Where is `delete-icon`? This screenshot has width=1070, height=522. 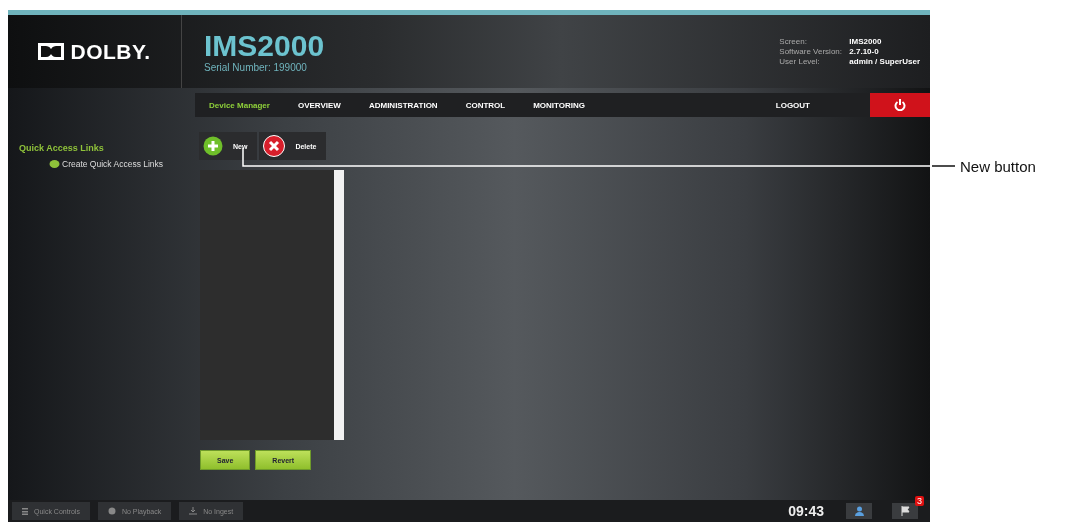 delete-icon is located at coordinates (274, 146).